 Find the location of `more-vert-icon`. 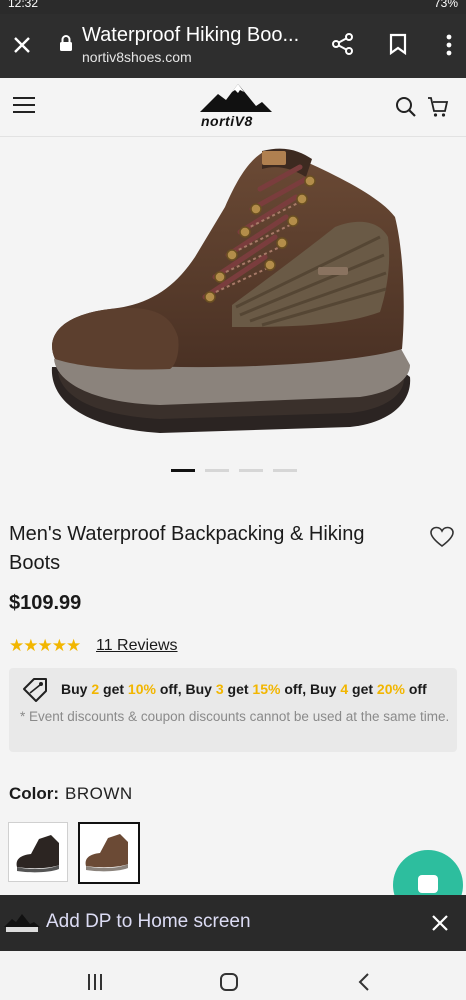

more-vert-icon is located at coordinates (449, 45).